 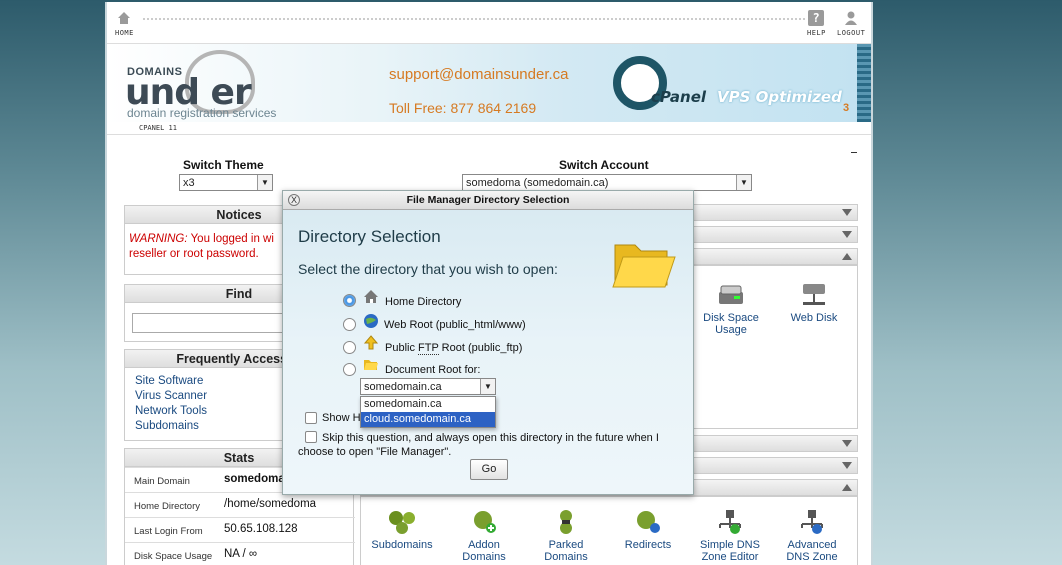 I want to click on document-root-dropdown: somedomain.ca cloud.somedomain.ca, so click(x=428, y=412).